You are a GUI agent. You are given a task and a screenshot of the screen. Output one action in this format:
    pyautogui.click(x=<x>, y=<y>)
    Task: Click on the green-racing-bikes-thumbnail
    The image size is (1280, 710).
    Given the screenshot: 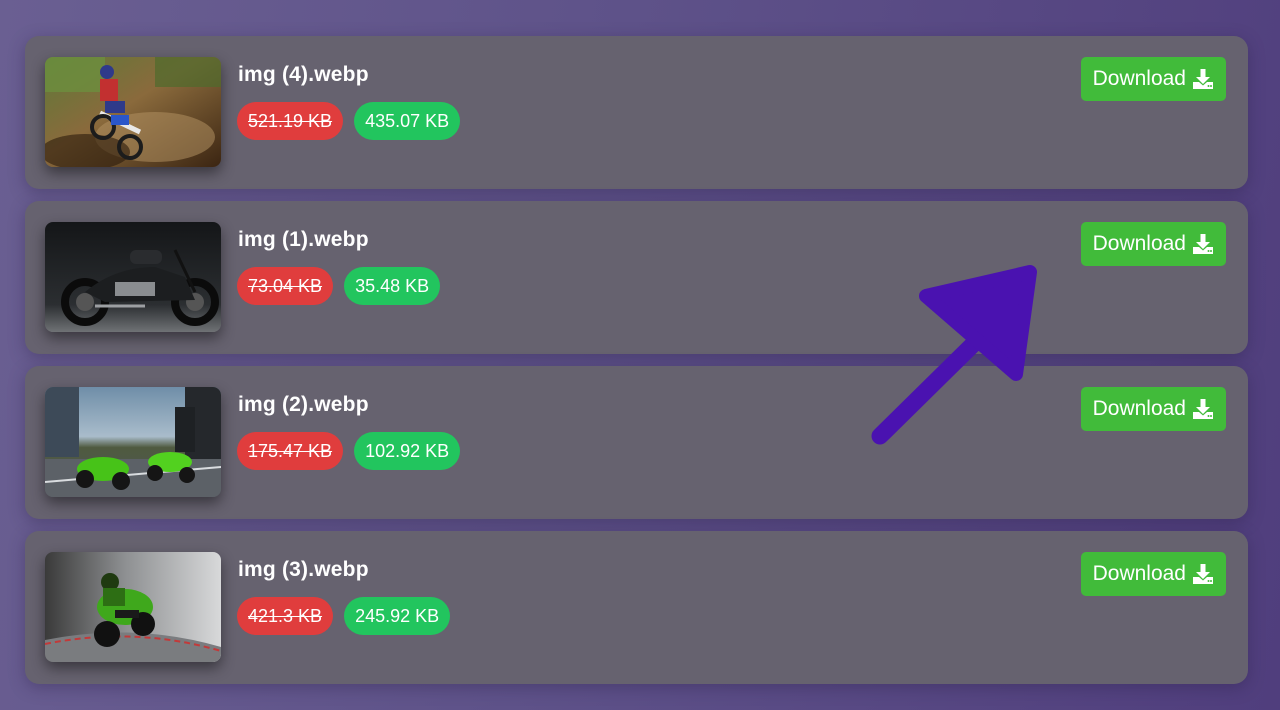 What is the action you would take?
    pyautogui.click(x=133, y=442)
    